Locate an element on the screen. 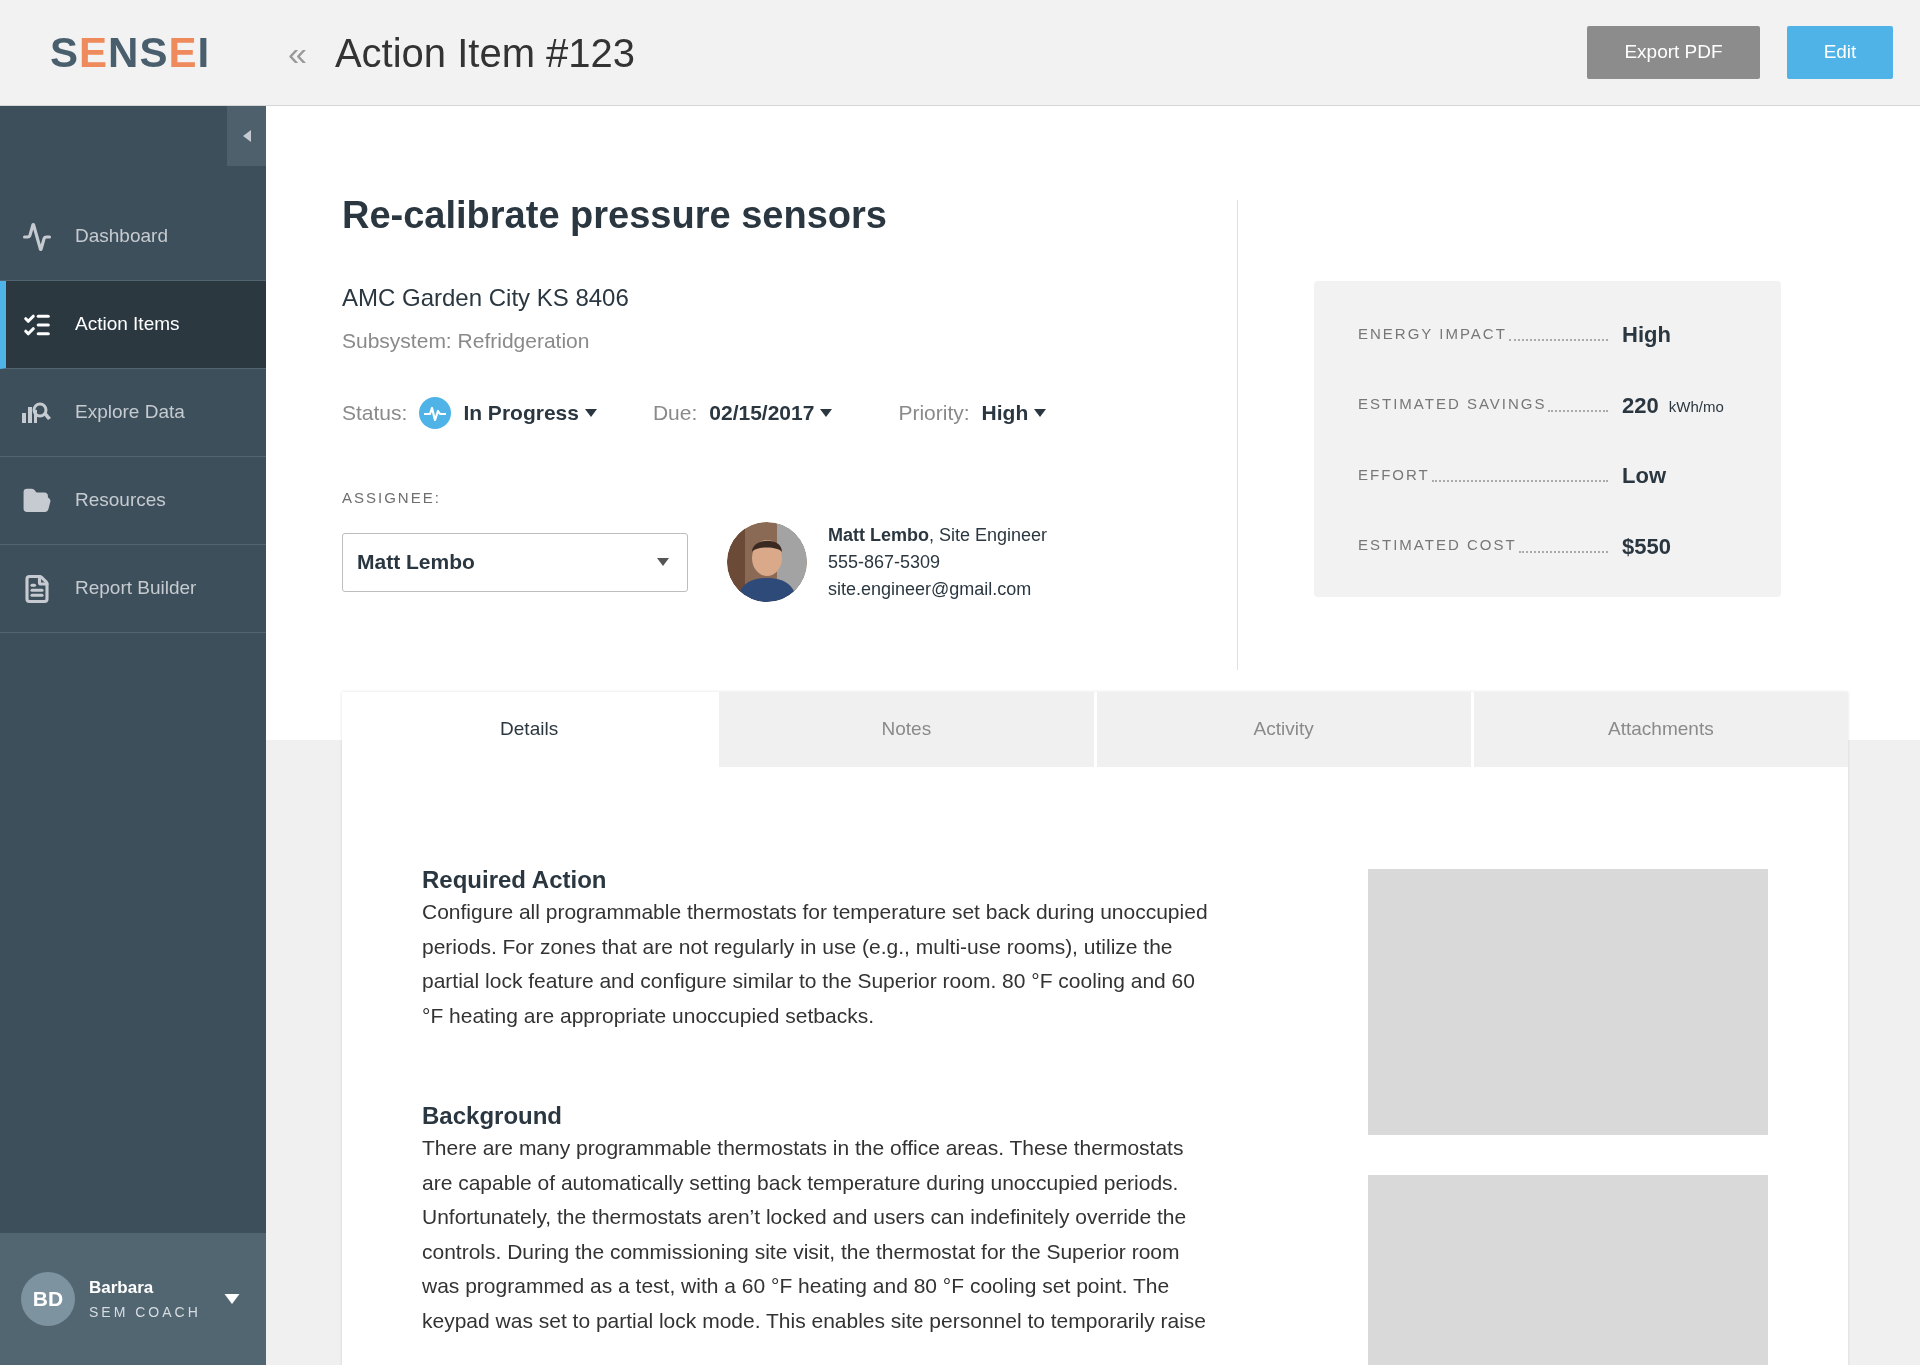 This screenshot has width=1920, height=1365. metric-label: ESTIMATED SAVINGS is located at coordinates (1452, 404).